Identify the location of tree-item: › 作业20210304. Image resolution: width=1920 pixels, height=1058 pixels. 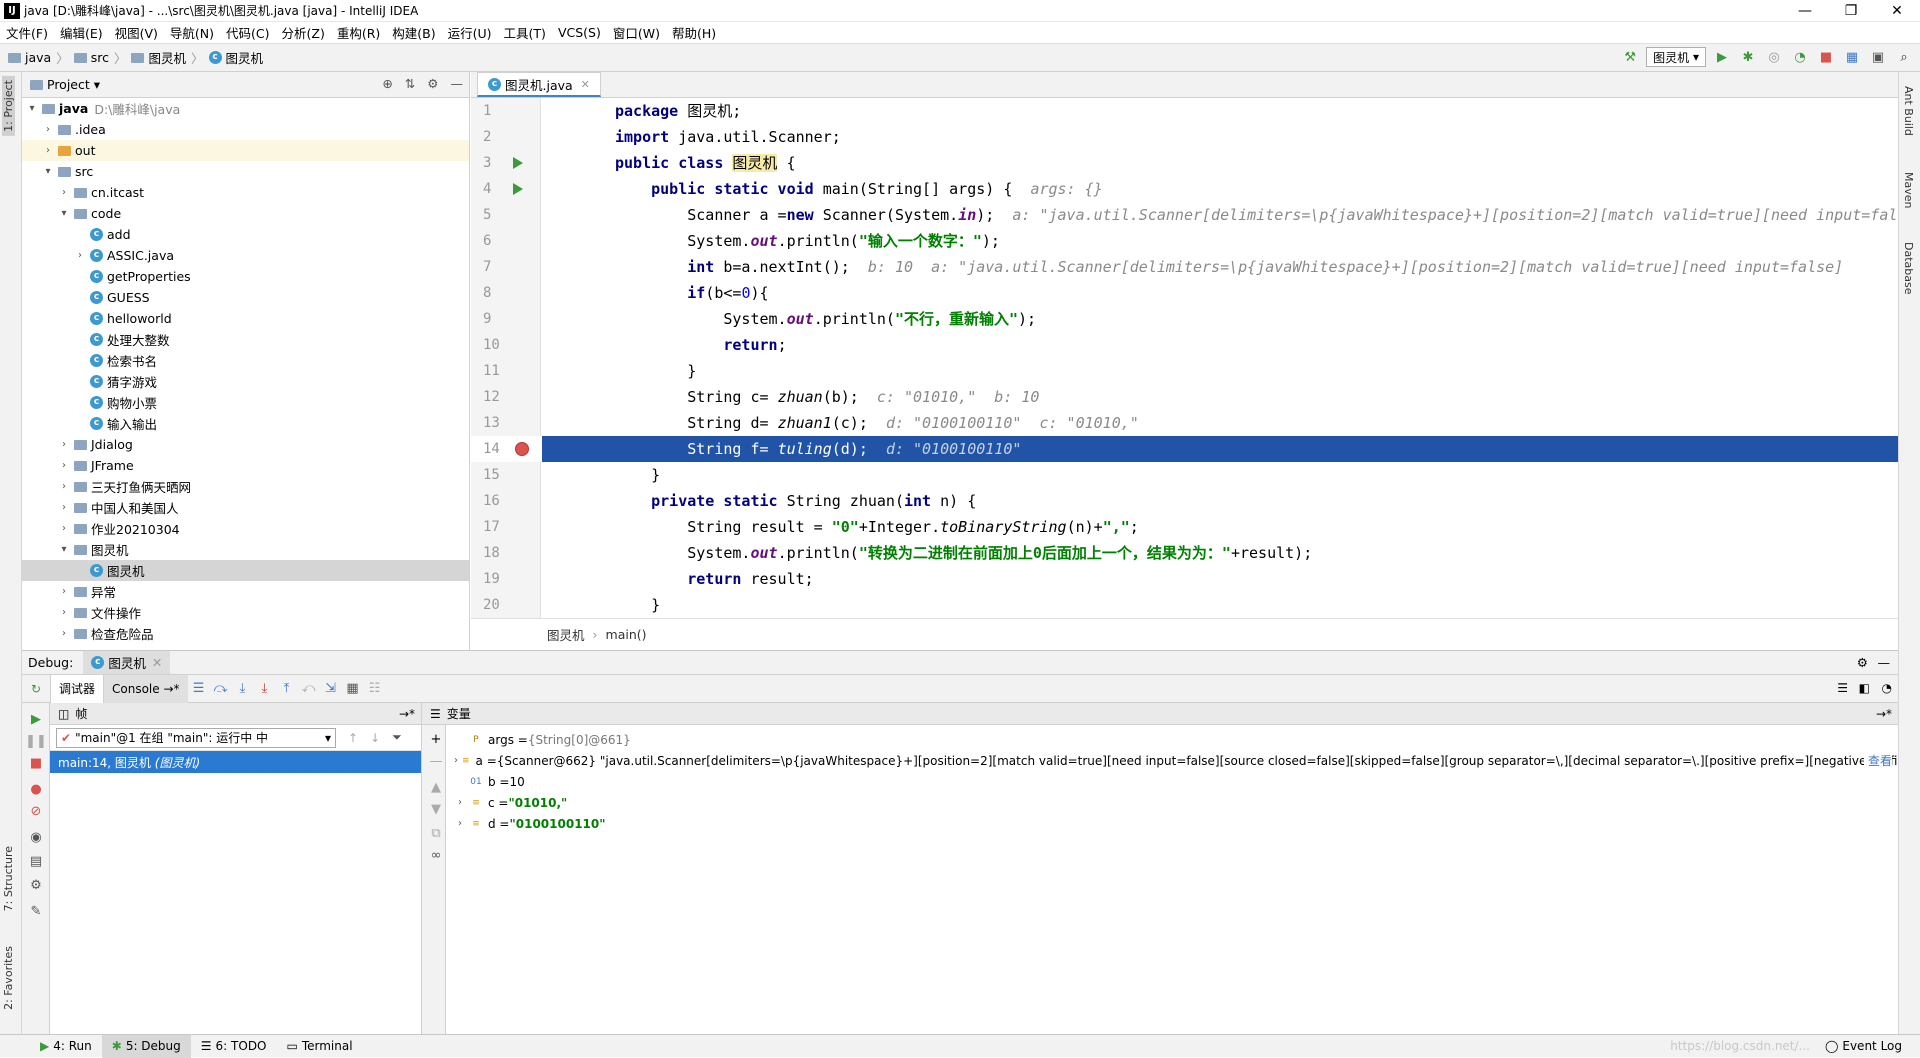
(245, 528).